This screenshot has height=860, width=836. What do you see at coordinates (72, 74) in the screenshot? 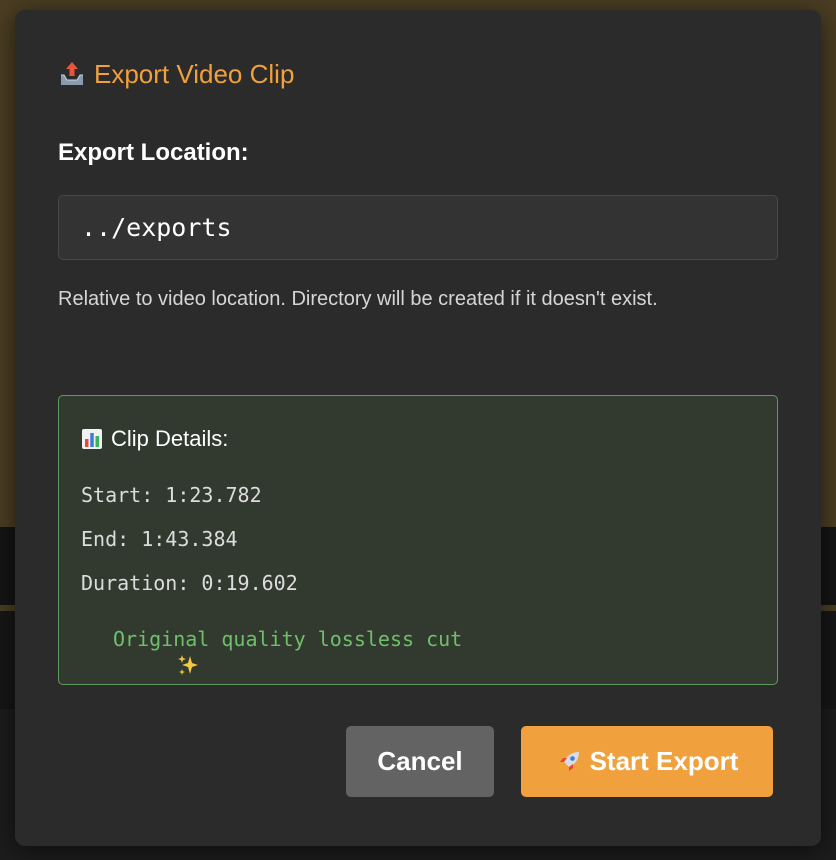
I see `outbox-tray-icon` at bounding box center [72, 74].